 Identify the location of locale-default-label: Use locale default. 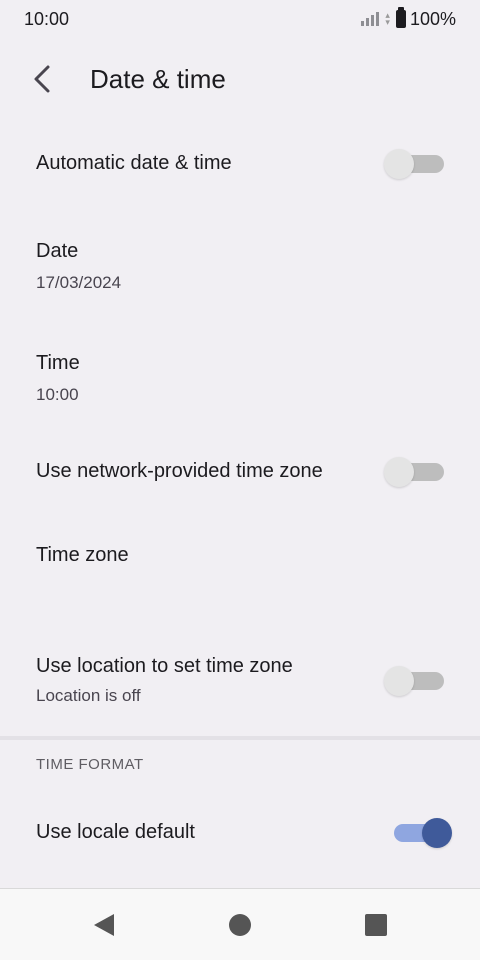
(115, 831).